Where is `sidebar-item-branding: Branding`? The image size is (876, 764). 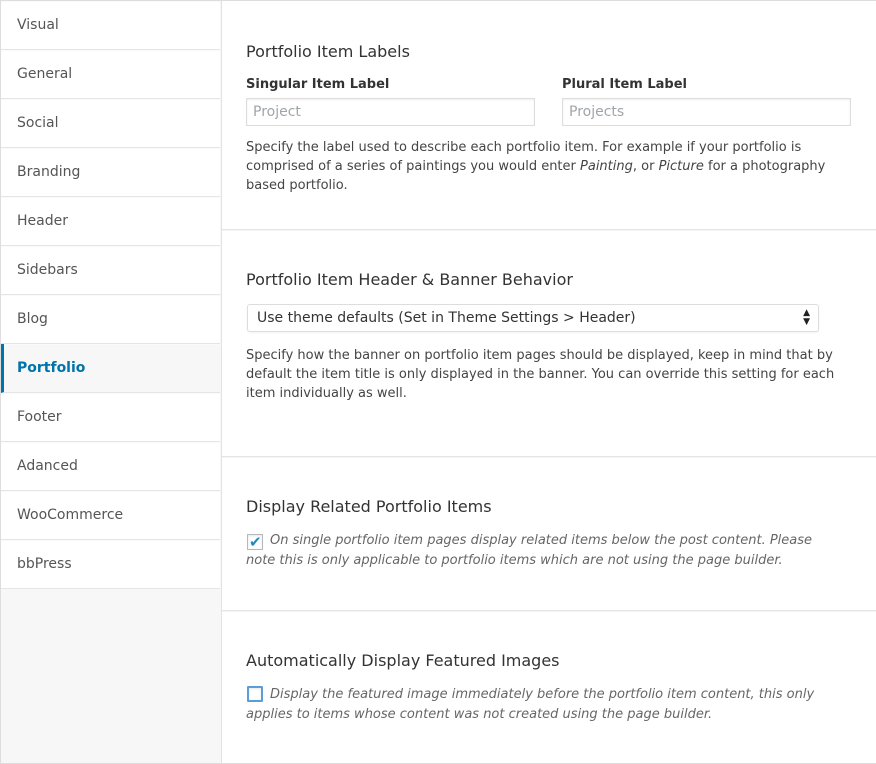 sidebar-item-branding: Branding is located at coordinates (110, 172).